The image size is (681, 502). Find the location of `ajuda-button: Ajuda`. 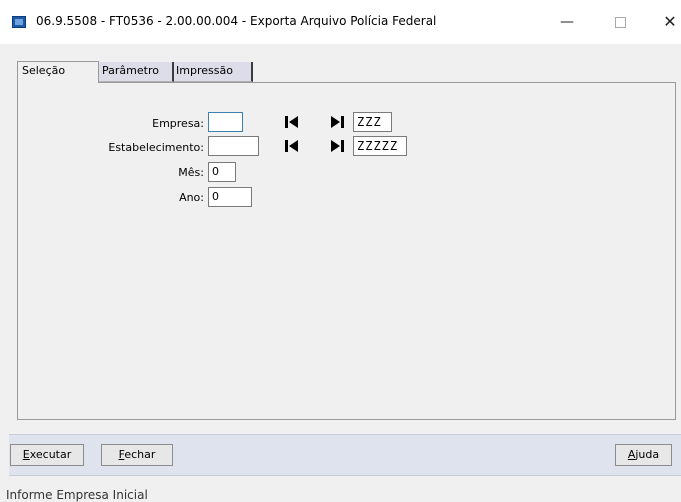

ajuda-button: Ajuda is located at coordinates (643, 455).